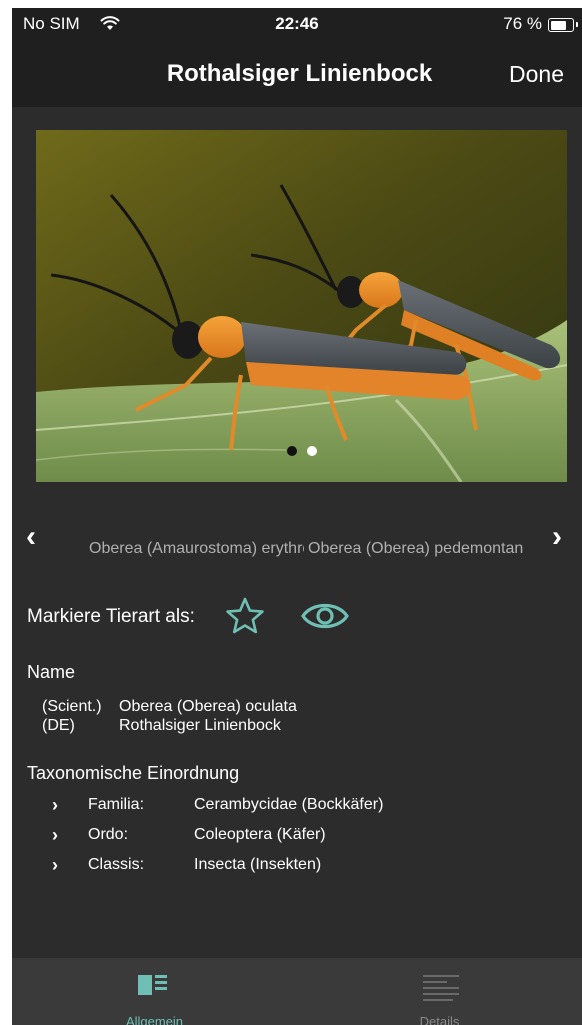 The width and height of the screenshot is (582, 1025). I want to click on next-species-item: Oberea (Oberea) pedemontana, so click(415, 549).